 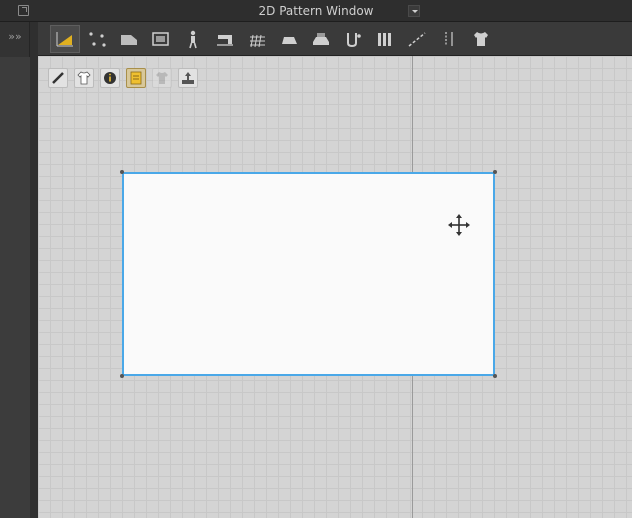 I want to click on sewing-tool, so click(x=225, y=39).